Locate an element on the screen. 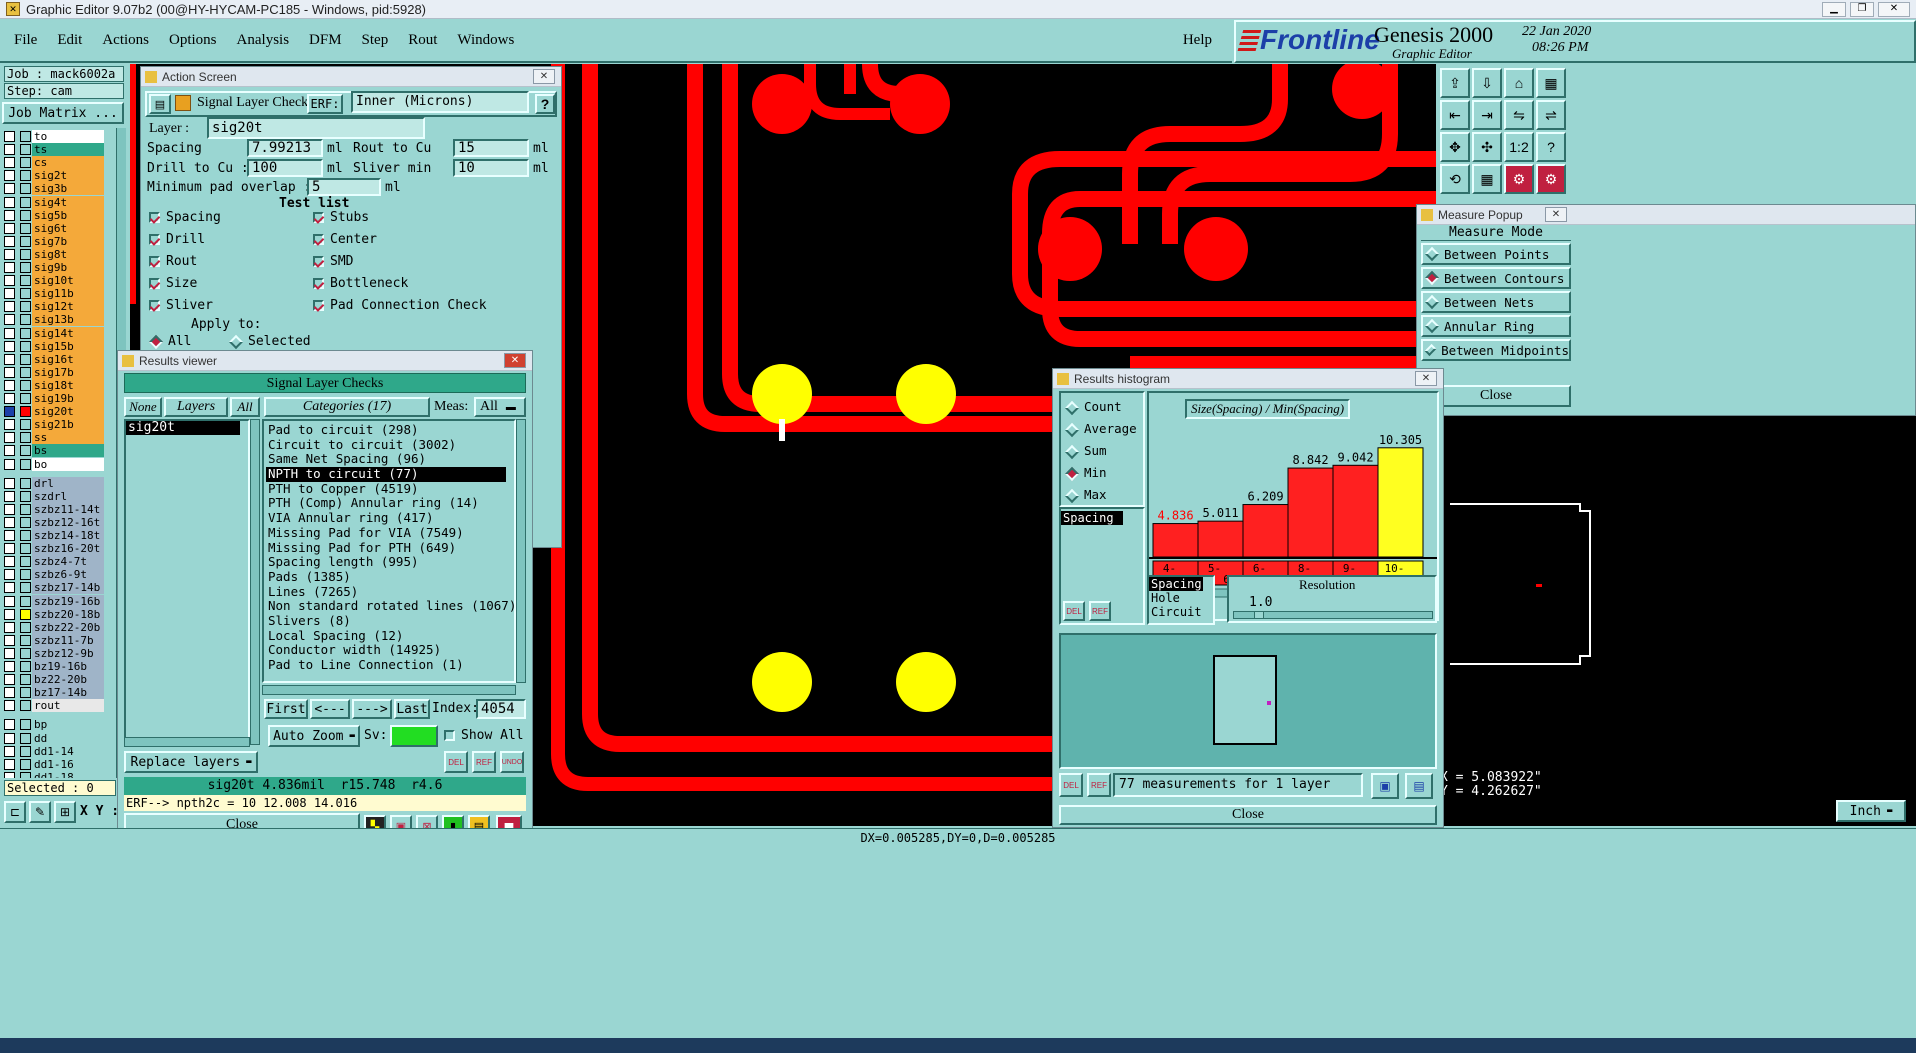  measure-tool-icon: ⊏ is located at coordinates (15, 812).